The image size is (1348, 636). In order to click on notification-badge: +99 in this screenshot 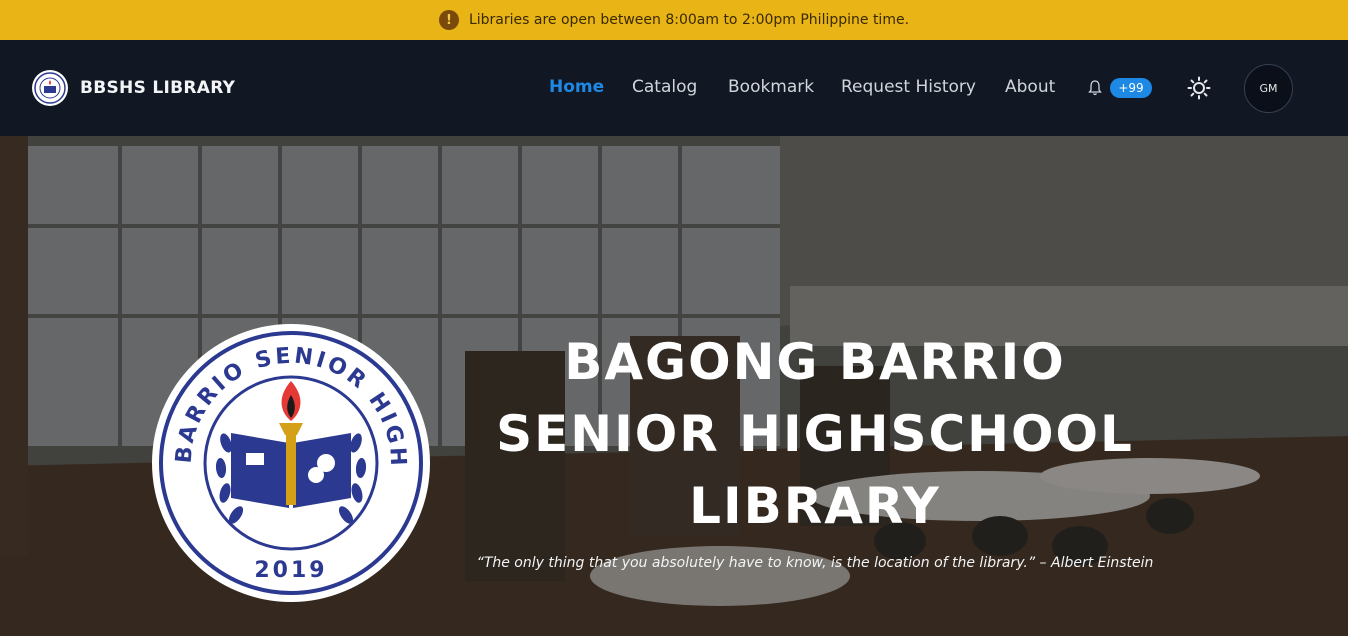, I will do `click(1131, 88)`.